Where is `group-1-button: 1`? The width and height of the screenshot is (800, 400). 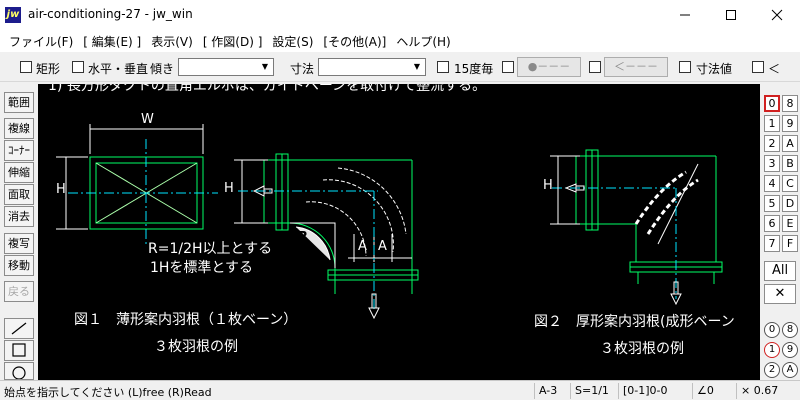
group-1-button: 1 is located at coordinates (772, 350).